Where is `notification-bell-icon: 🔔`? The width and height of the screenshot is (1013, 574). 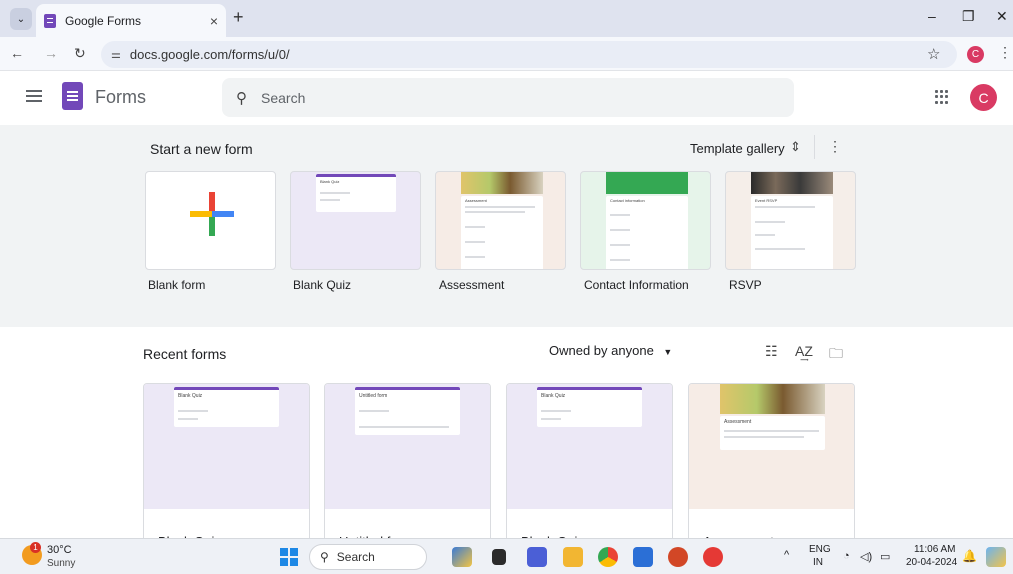
notification-bell-icon: 🔔 is located at coordinates (969, 556).